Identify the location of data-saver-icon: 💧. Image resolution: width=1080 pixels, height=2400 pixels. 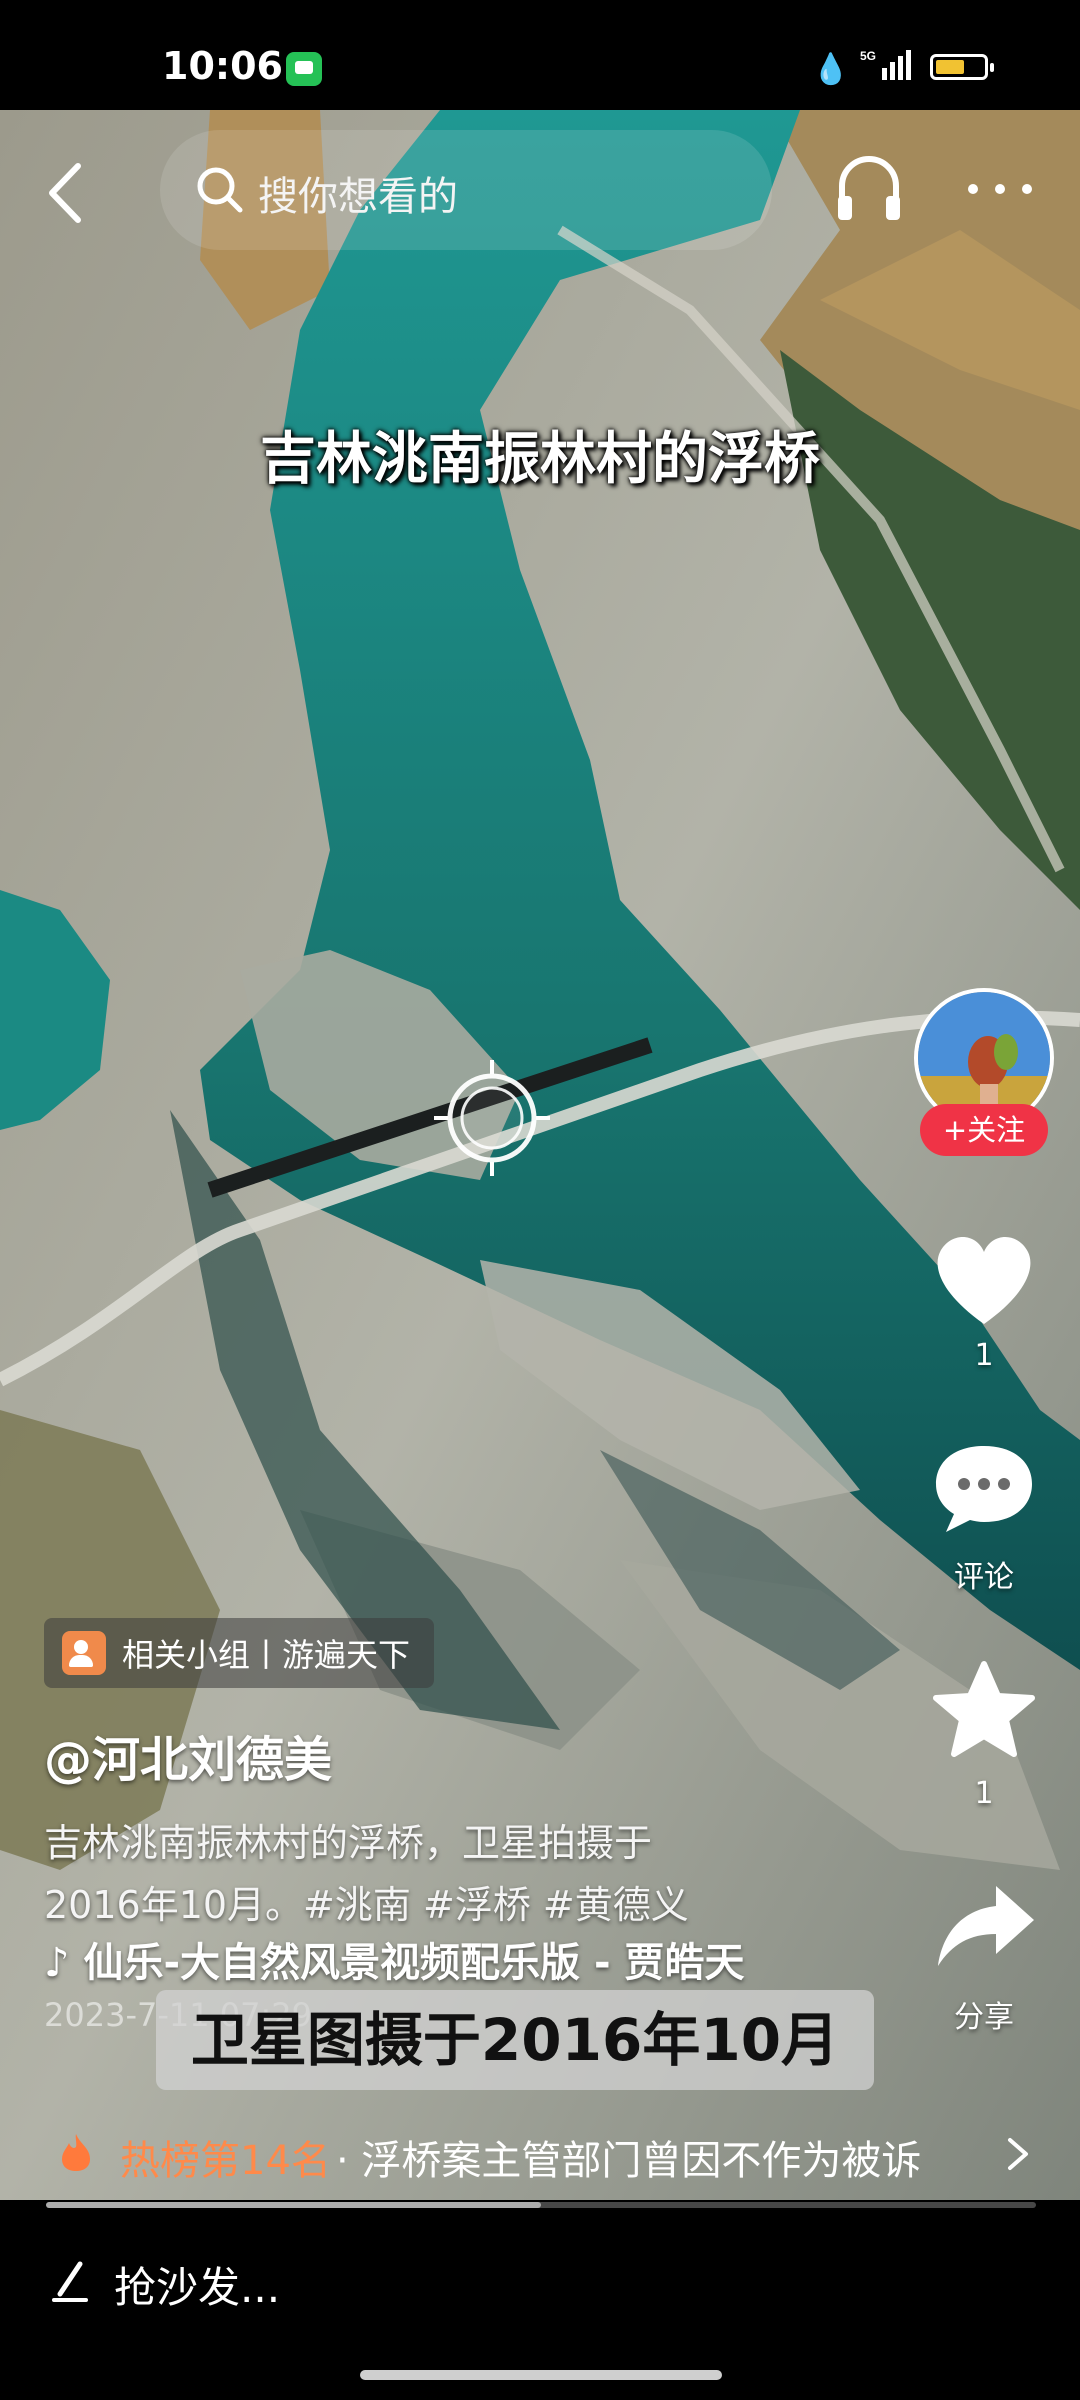
(831, 69).